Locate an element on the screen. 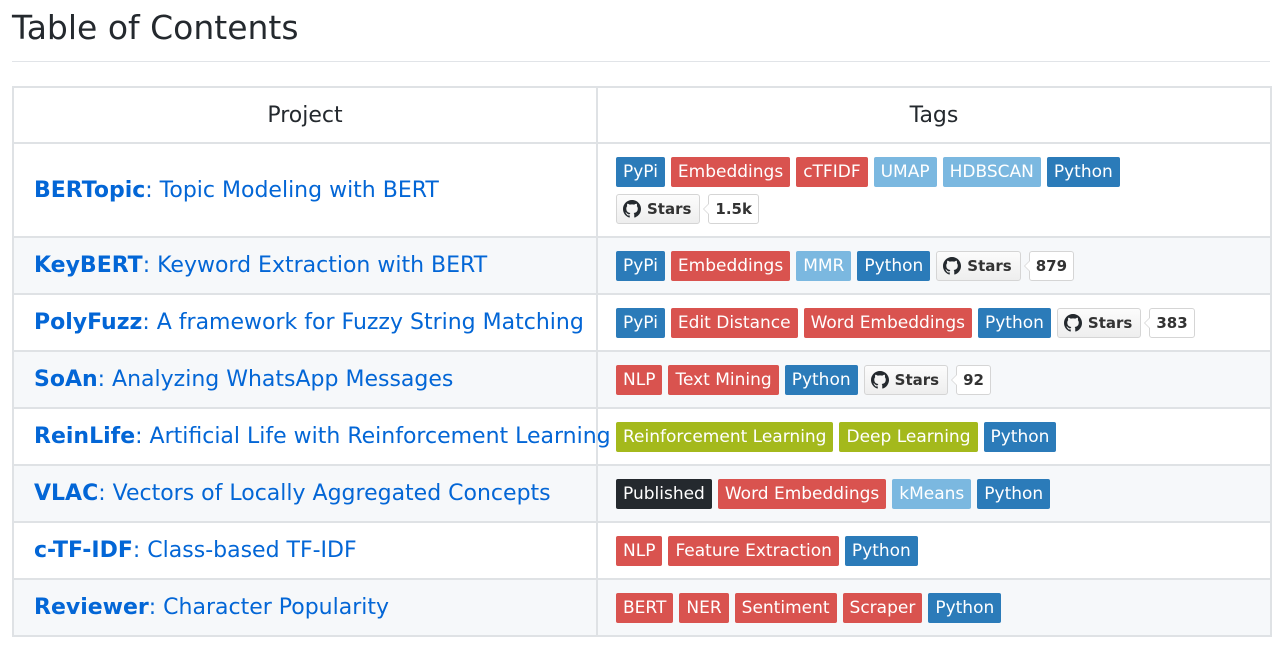 The image size is (1288, 649). project-link: PolyFuzz is located at coordinates (88, 322).